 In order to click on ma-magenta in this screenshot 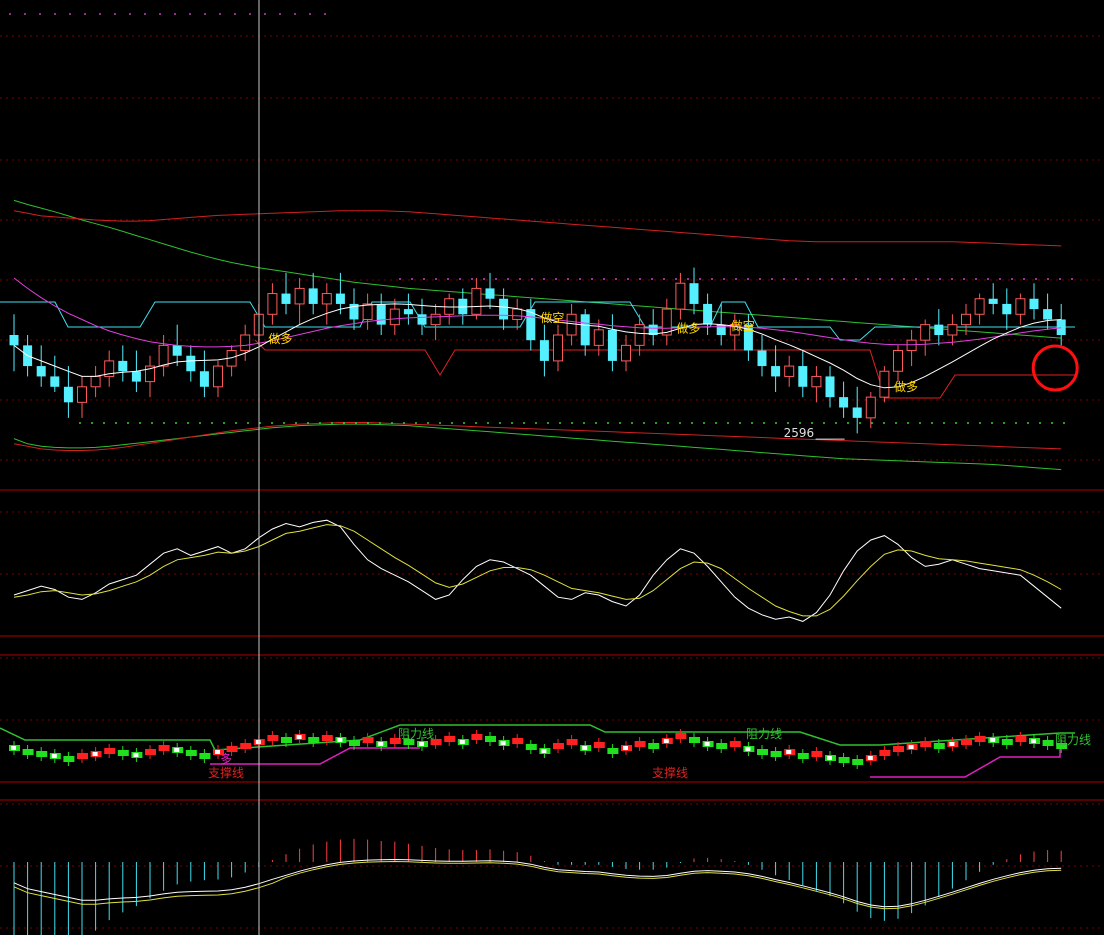, I will do `click(537, 312)`.